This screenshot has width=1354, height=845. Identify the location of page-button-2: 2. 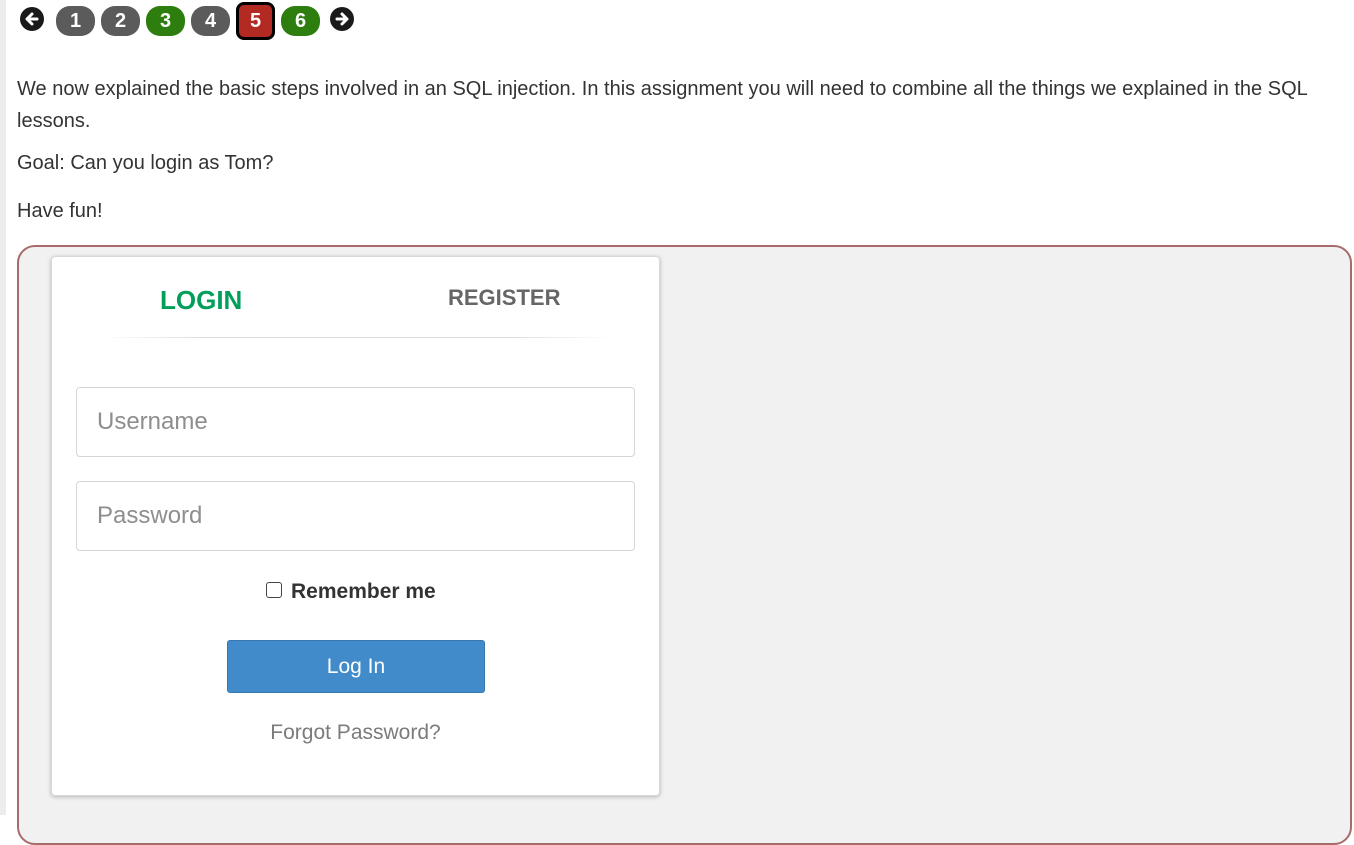
(120, 21).